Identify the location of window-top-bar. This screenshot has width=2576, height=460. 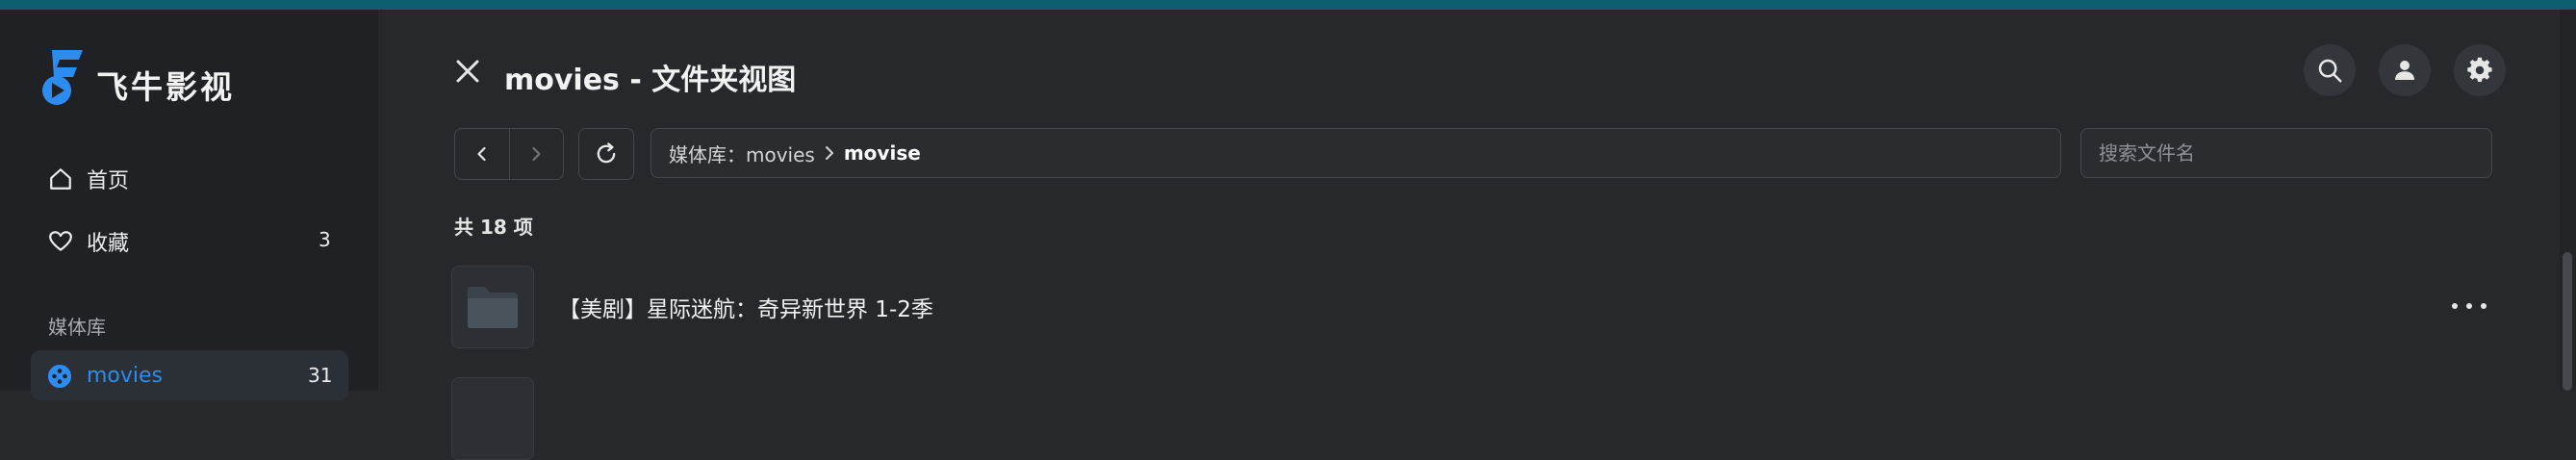
(1288, 5).